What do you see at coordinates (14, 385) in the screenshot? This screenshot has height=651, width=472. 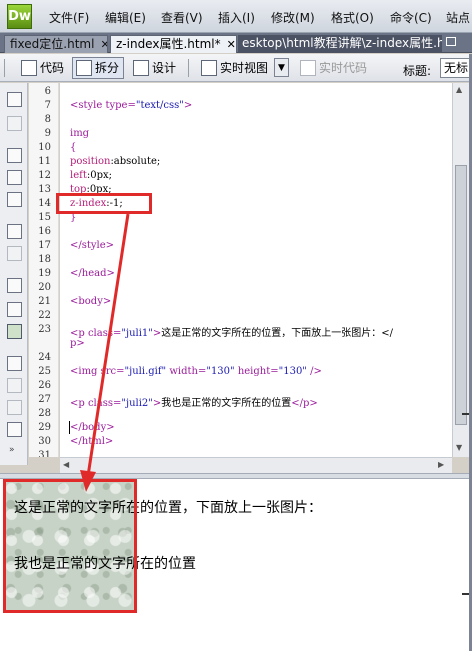 I see `remove-comment-icon` at bounding box center [14, 385].